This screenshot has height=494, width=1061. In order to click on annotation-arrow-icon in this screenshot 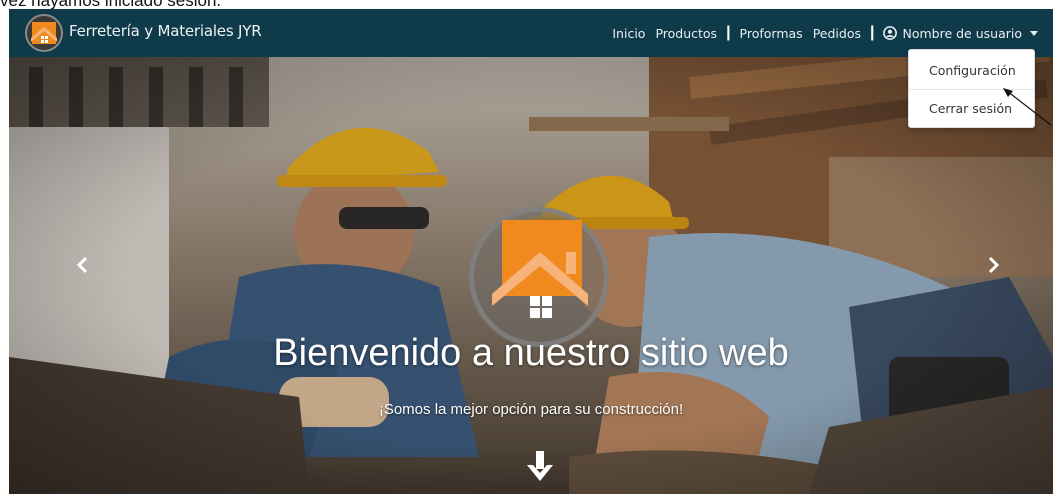, I will do `click(1027, 107)`.